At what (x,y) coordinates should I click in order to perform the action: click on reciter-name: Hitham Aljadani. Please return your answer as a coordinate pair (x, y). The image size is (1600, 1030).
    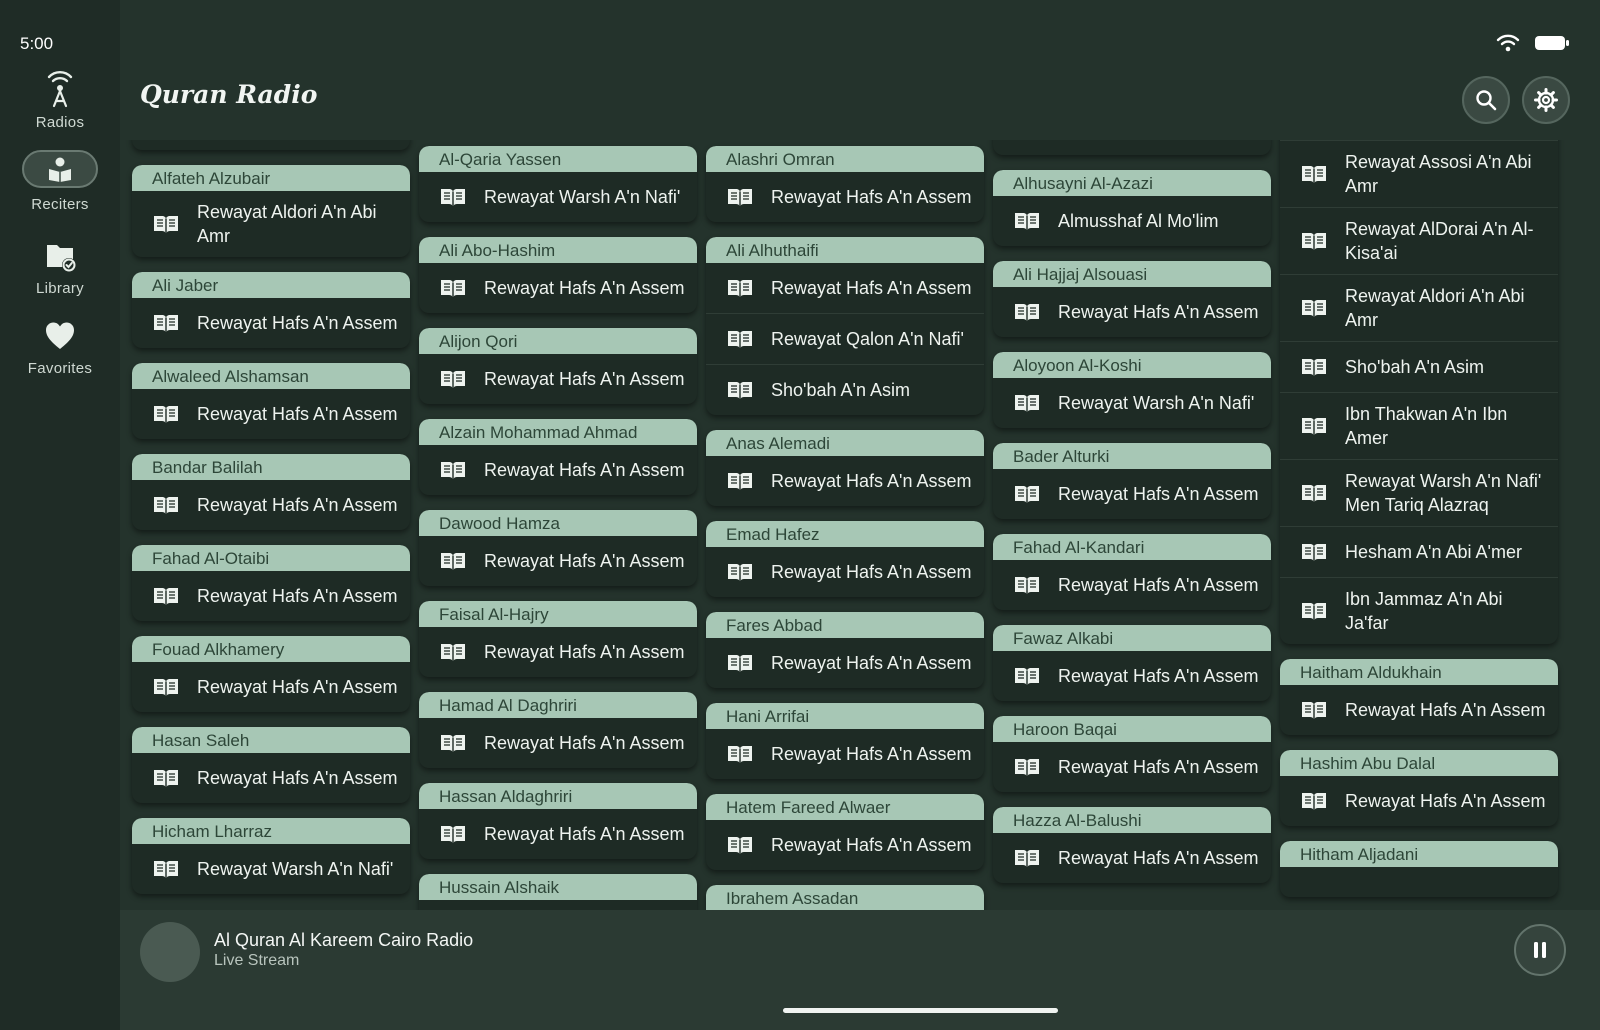
    Looking at the image, I should click on (1419, 854).